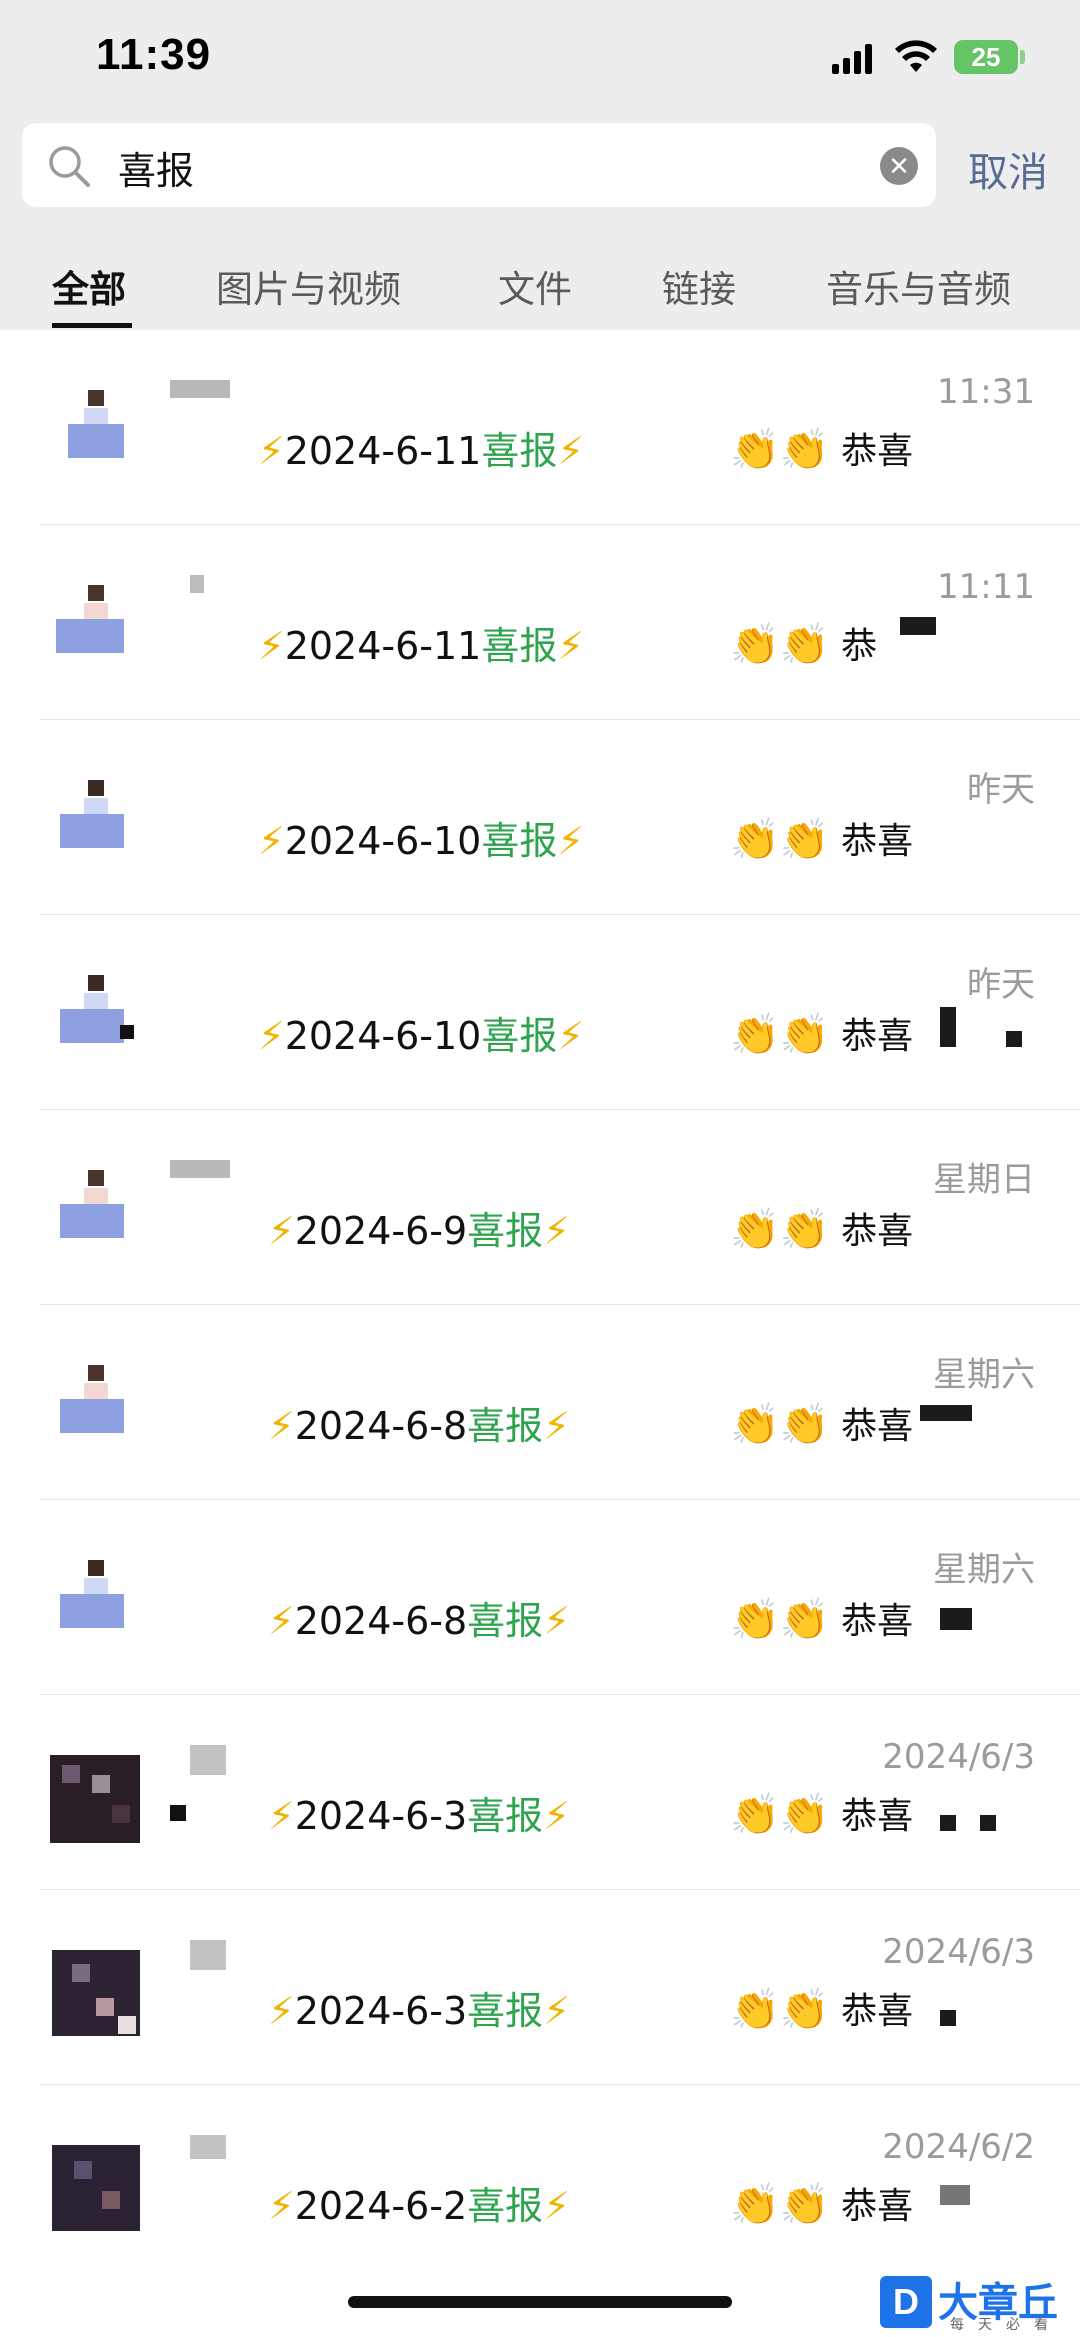 This screenshot has height=2337, width=1080. I want to click on report-date: 2024-6-10, so click(383, 1036).